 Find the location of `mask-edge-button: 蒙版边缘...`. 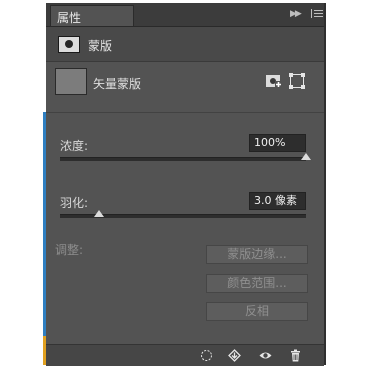

mask-edge-button: 蒙版边缘... is located at coordinates (257, 254).